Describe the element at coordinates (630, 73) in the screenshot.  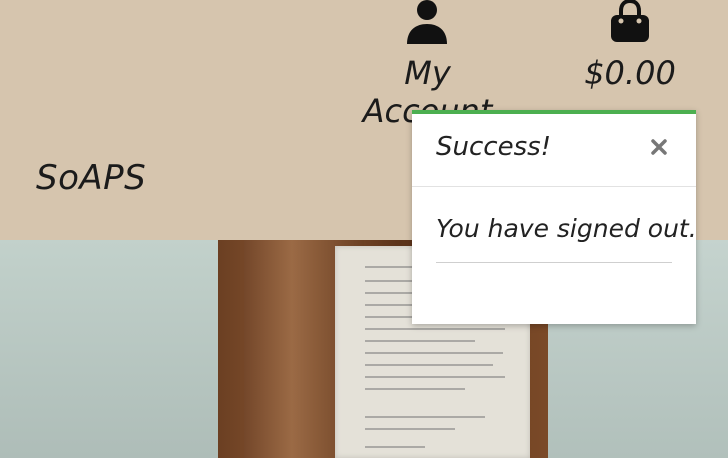
I see `bag-total-label: $0.00` at that location.